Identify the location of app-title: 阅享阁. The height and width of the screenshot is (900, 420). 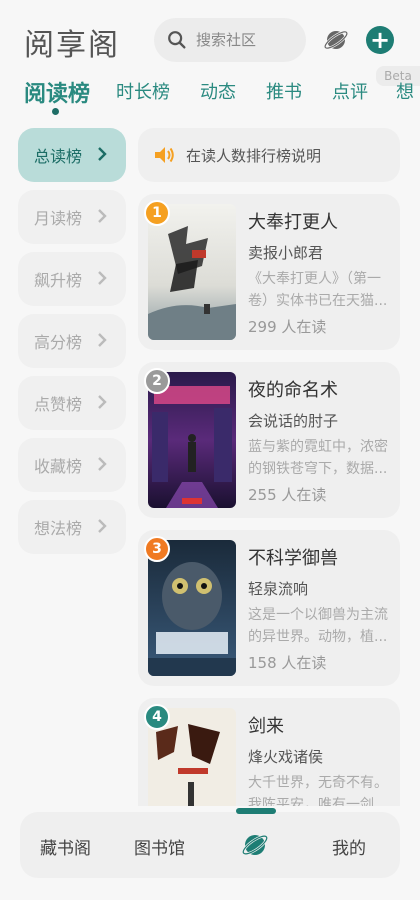
(72, 45).